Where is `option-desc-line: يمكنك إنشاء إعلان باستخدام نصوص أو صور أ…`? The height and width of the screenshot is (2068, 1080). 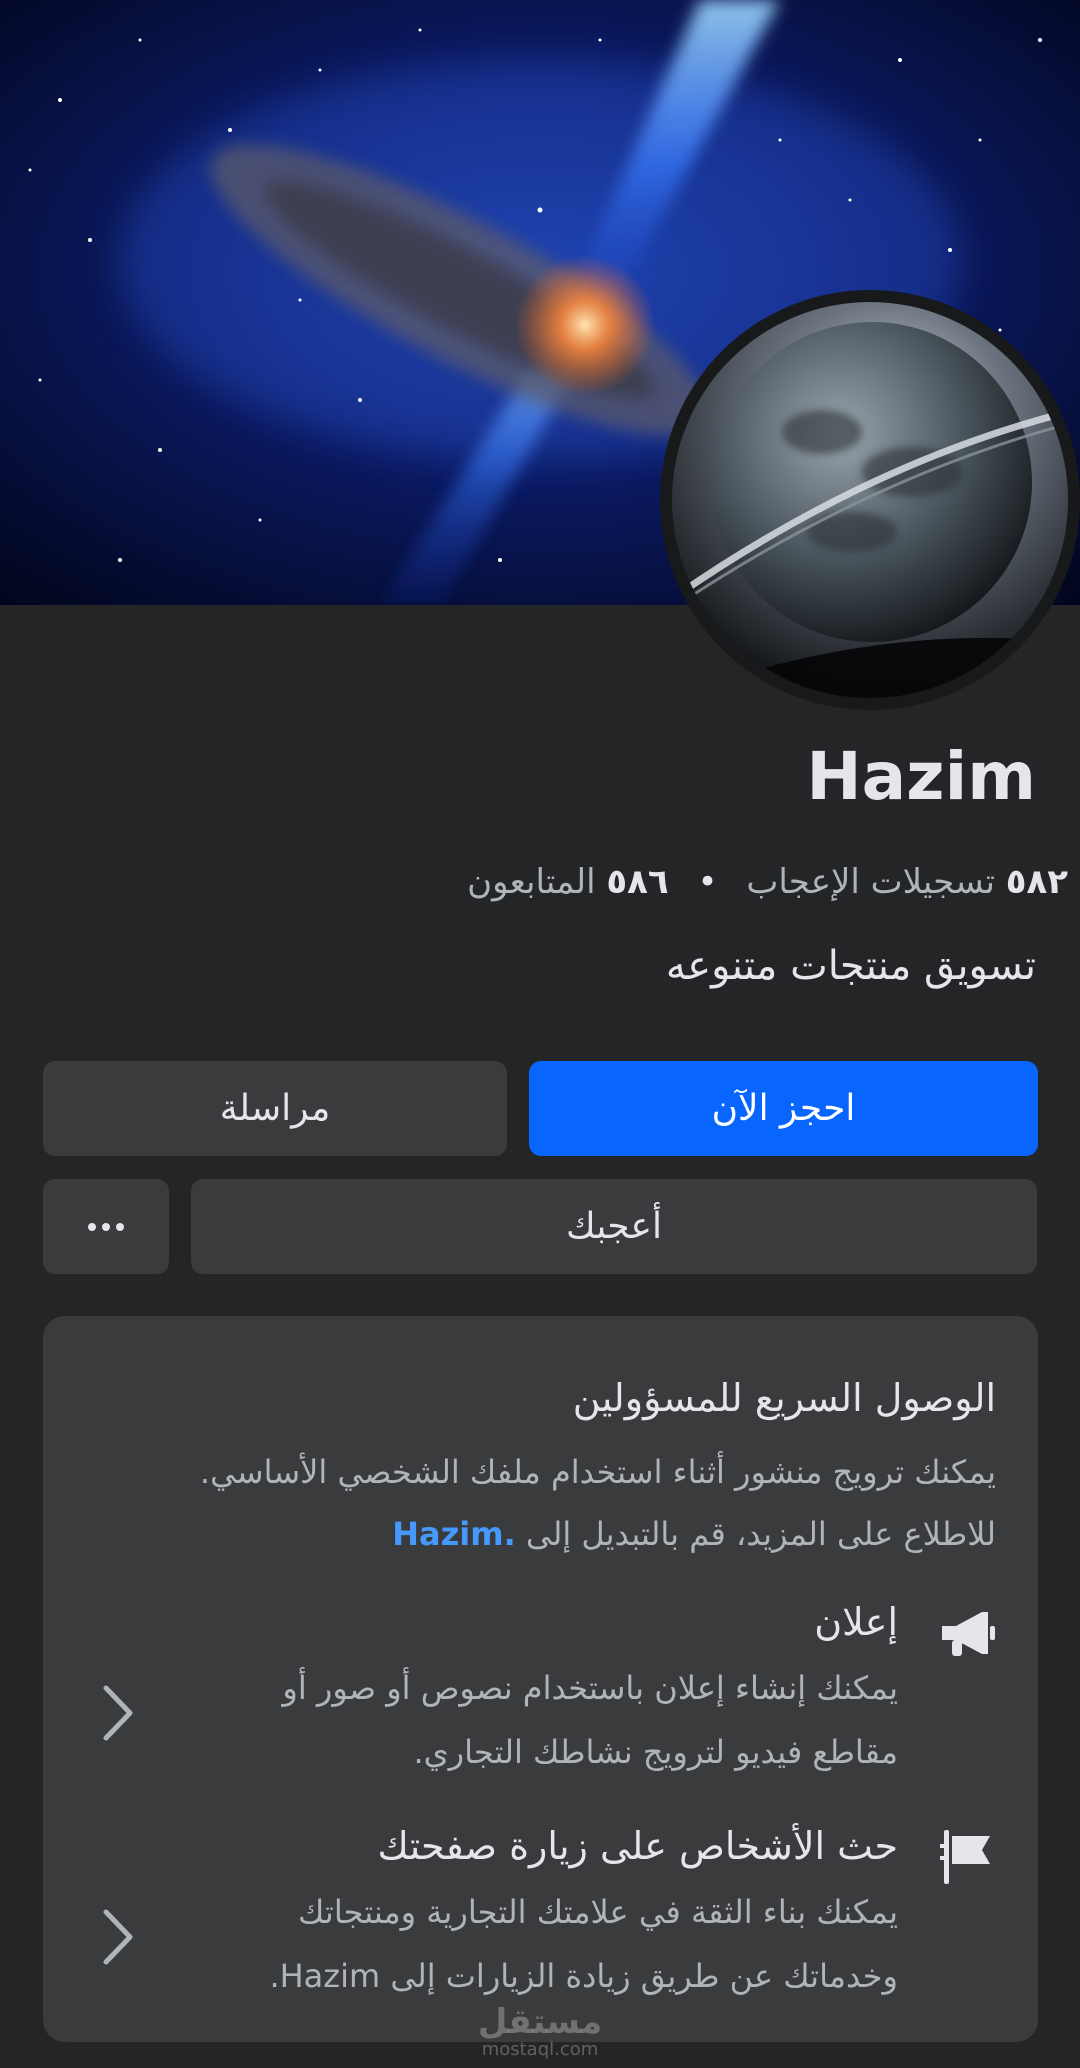 option-desc-line: يمكنك إنشاء إعلان باستخدام نصوص أو صور أ… is located at coordinates (590, 1688).